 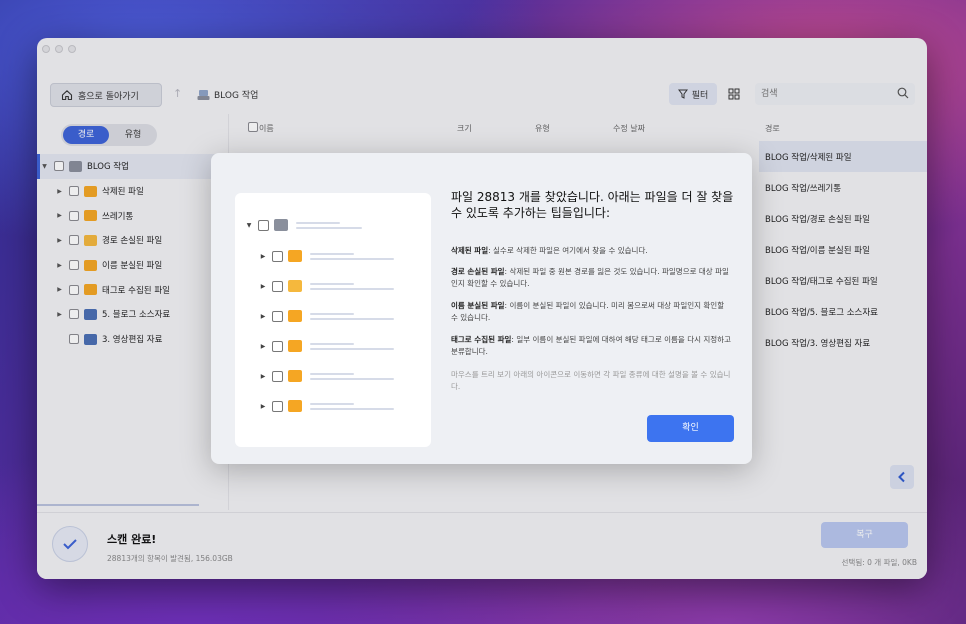 What do you see at coordinates (295, 406) in the screenshot?
I see `bin-icon` at bounding box center [295, 406].